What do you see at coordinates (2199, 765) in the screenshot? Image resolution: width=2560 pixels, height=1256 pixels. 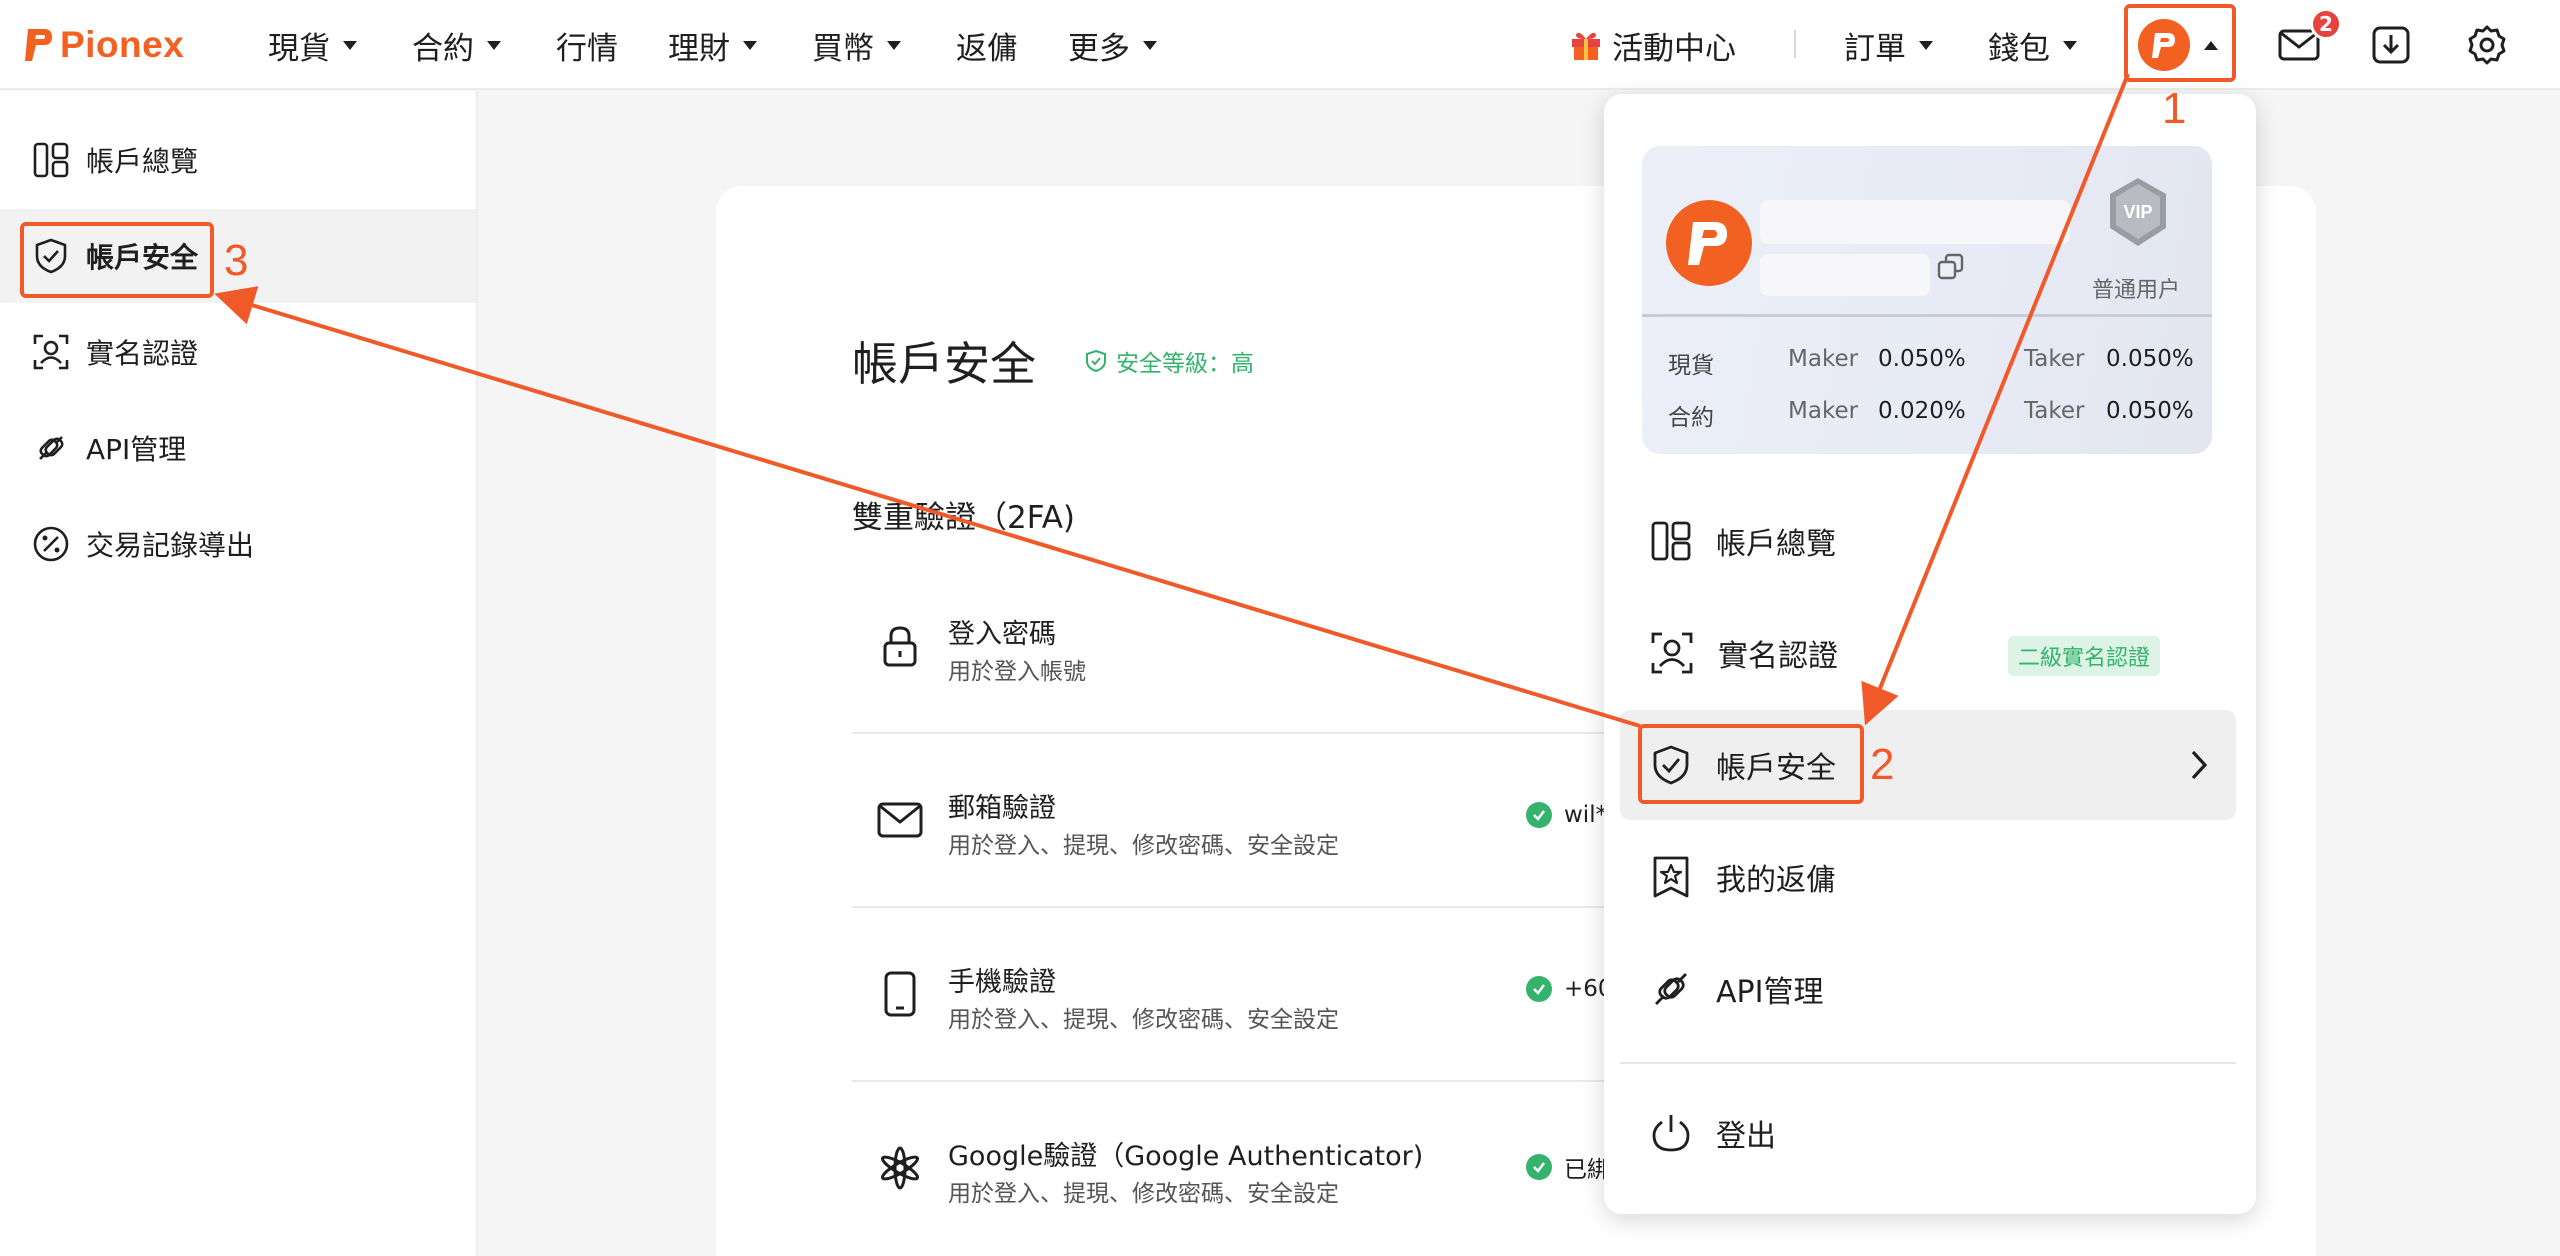 I see `chevron-right-icon` at bounding box center [2199, 765].